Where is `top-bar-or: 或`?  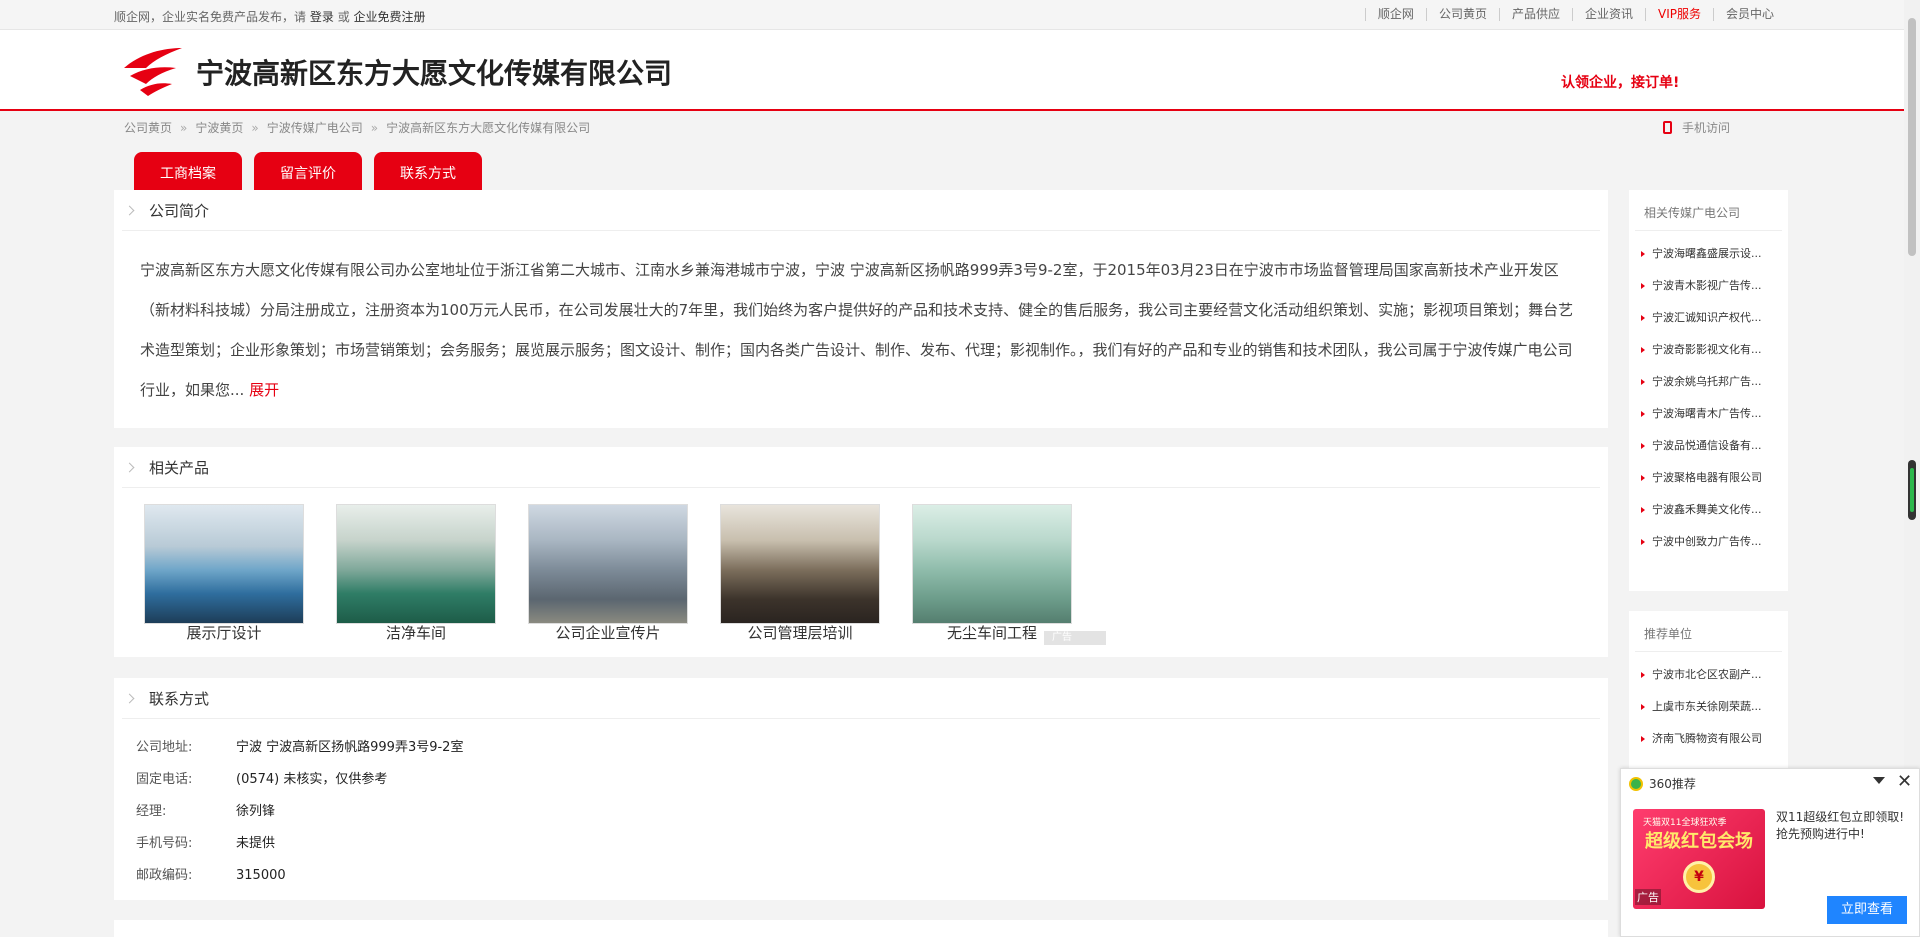 top-bar-or: 或 is located at coordinates (343, 17).